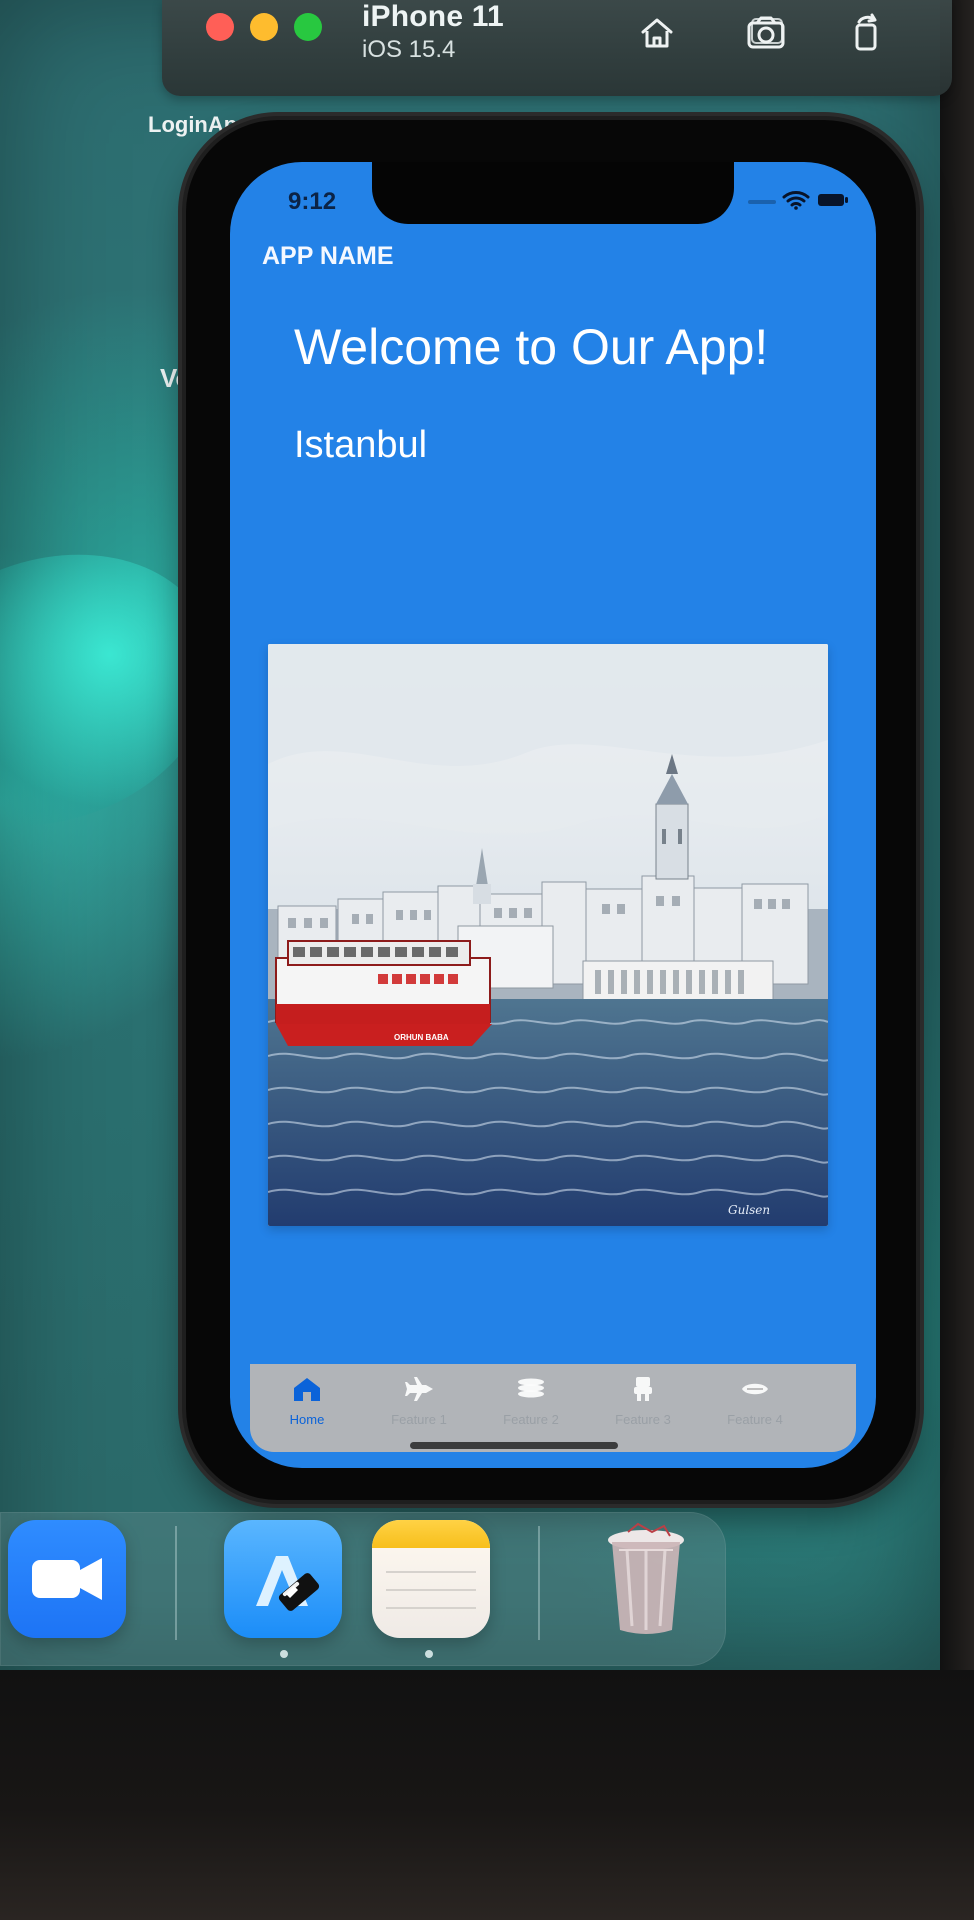 The width and height of the screenshot is (974, 1920). What do you see at coordinates (288, 1583) in the screenshot?
I see `hammer-icon` at bounding box center [288, 1583].